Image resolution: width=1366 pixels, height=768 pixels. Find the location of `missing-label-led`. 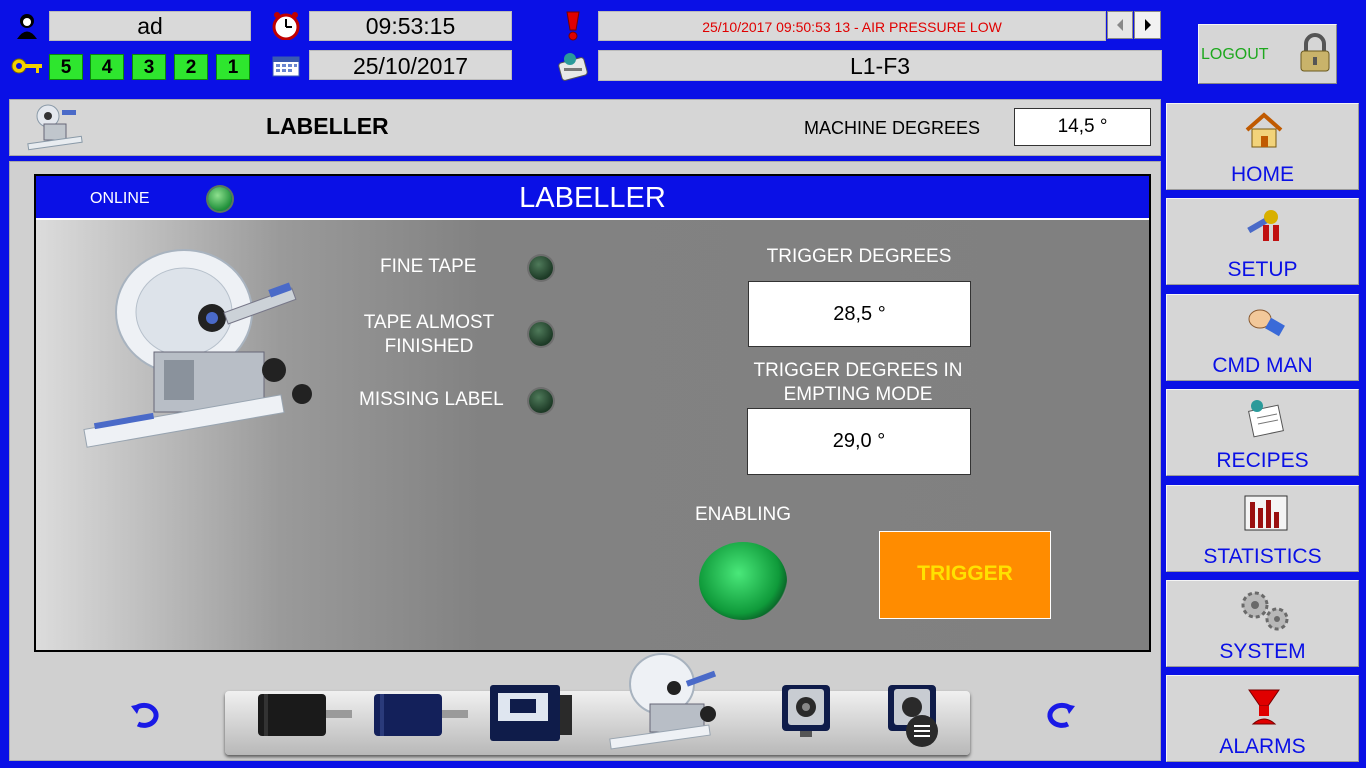

missing-label-led is located at coordinates (541, 401).